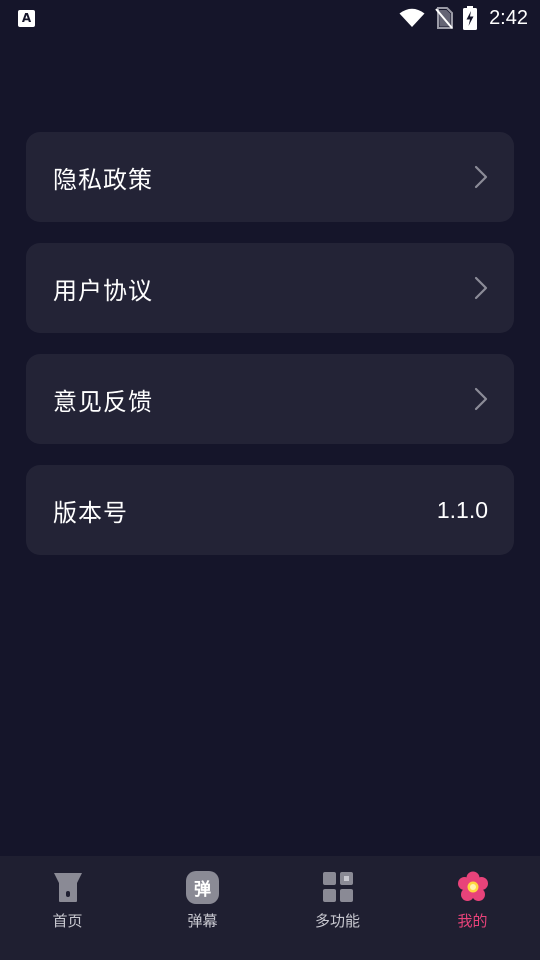 This screenshot has height=960, width=540. I want to click on status-bar: A 2:42, so click(270, 18).